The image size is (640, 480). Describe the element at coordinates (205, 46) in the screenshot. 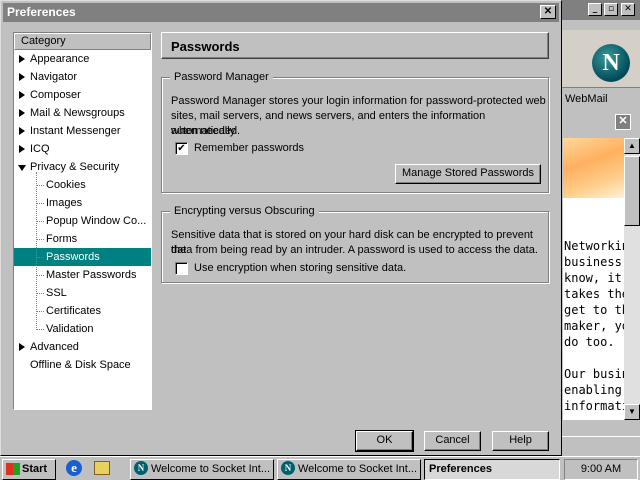

I see `page-title: Passwords` at that location.